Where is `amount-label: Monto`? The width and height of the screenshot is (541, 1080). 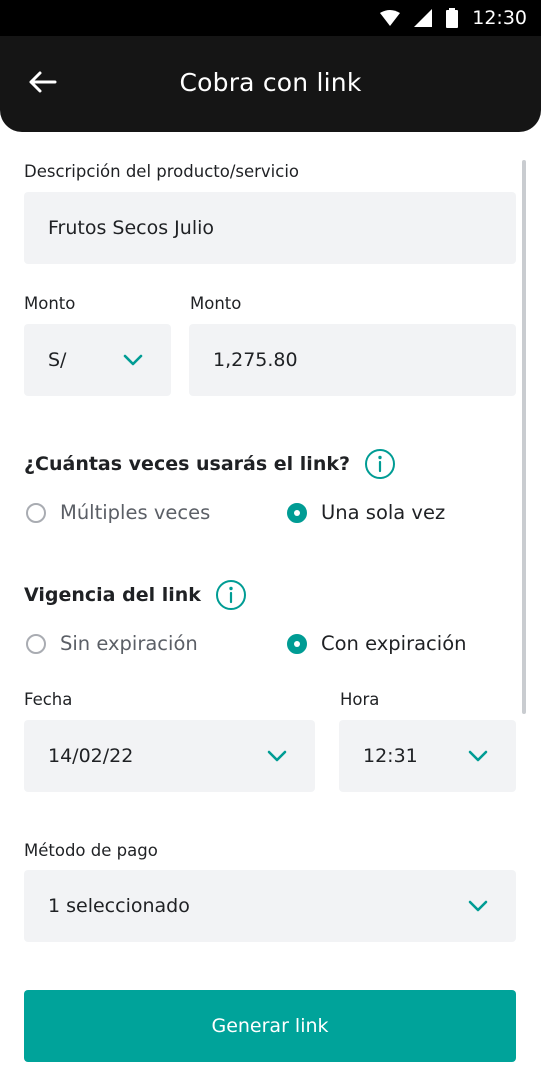
amount-label: Monto is located at coordinates (216, 303).